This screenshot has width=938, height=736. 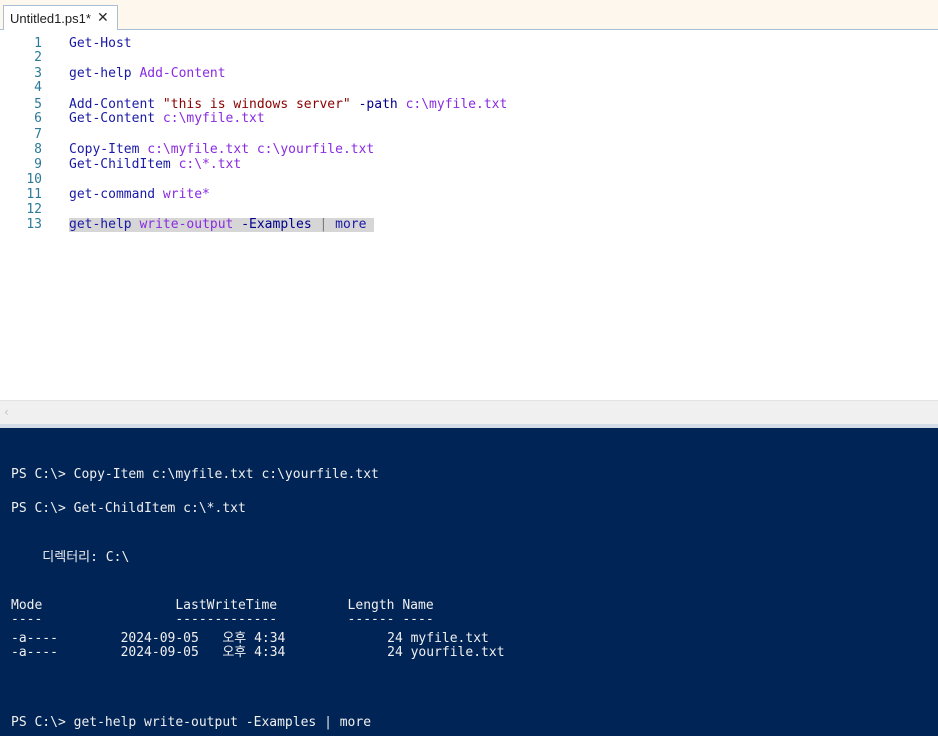 I want to click on code-text: Get-Host, so click(x=100, y=44).